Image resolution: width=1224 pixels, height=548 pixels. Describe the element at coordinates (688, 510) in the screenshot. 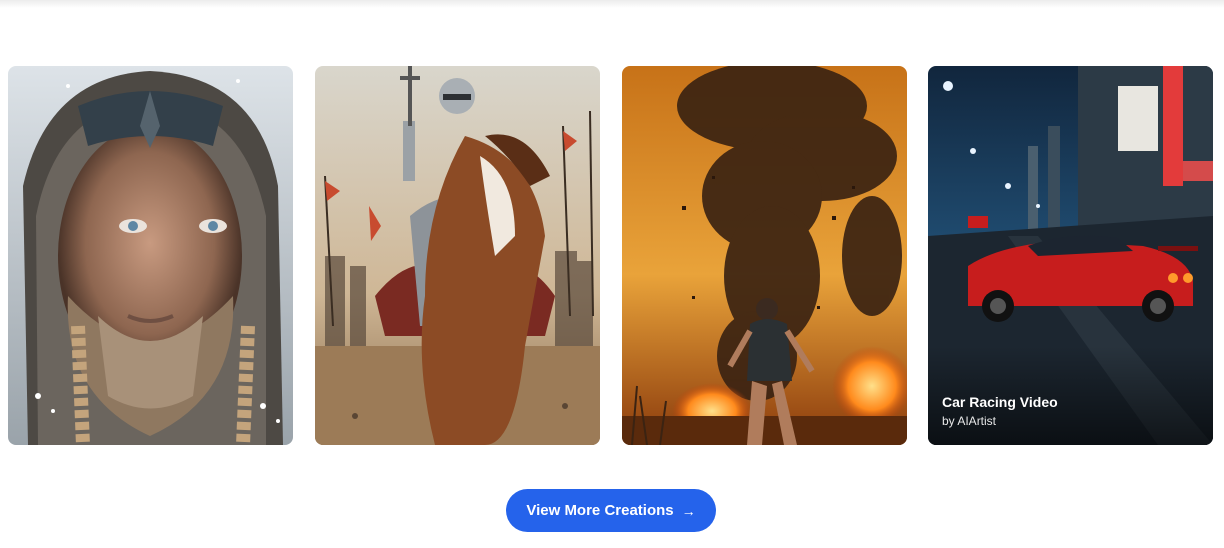

I see `arrow-right-icon: →` at that location.